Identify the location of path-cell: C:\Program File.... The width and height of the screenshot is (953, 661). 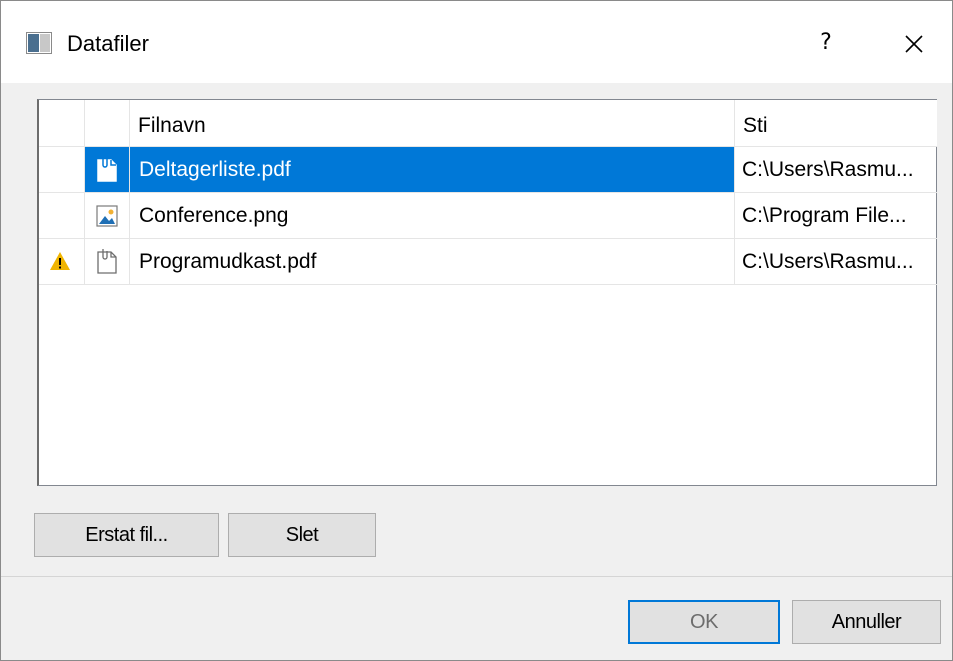
(836, 216).